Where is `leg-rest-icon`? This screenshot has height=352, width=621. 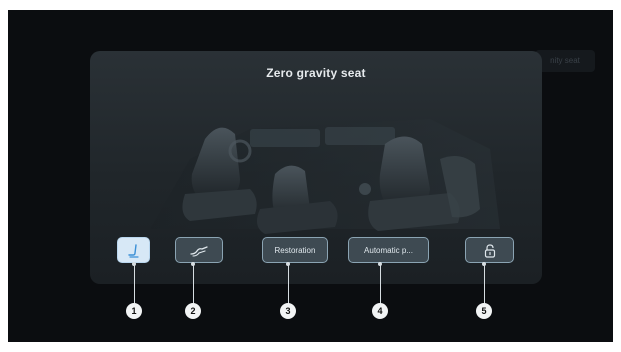 leg-rest-icon is located at coordinates (199, 251).